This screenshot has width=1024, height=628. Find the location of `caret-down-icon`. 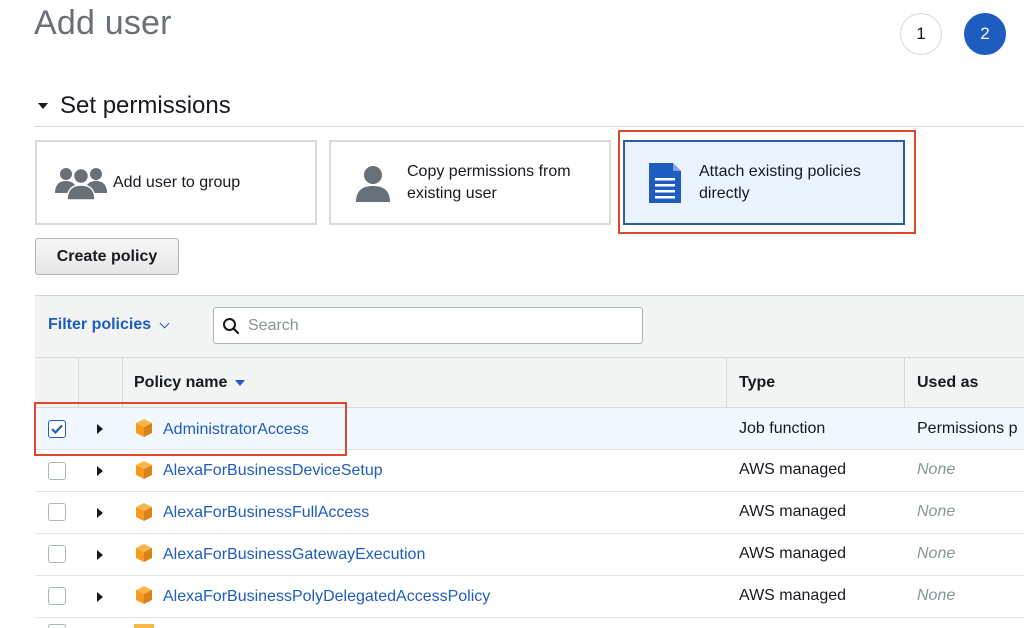

caret-down-icon is located at coordinates (43, 106).